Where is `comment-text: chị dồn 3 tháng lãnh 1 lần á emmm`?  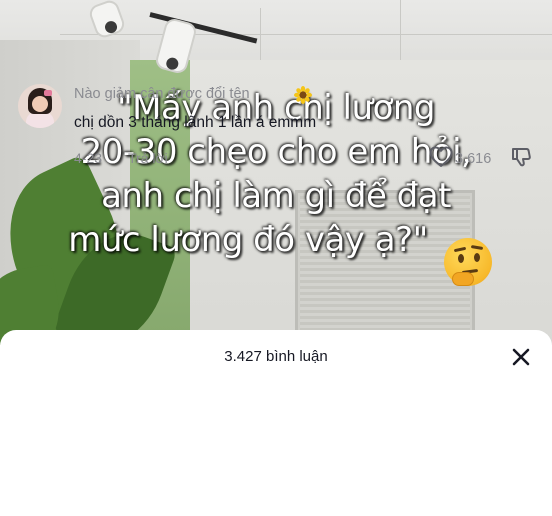
comment-text: chị dồn 3 tháng lãnh 1 lần á emmm is located at coordinates (195, 122).